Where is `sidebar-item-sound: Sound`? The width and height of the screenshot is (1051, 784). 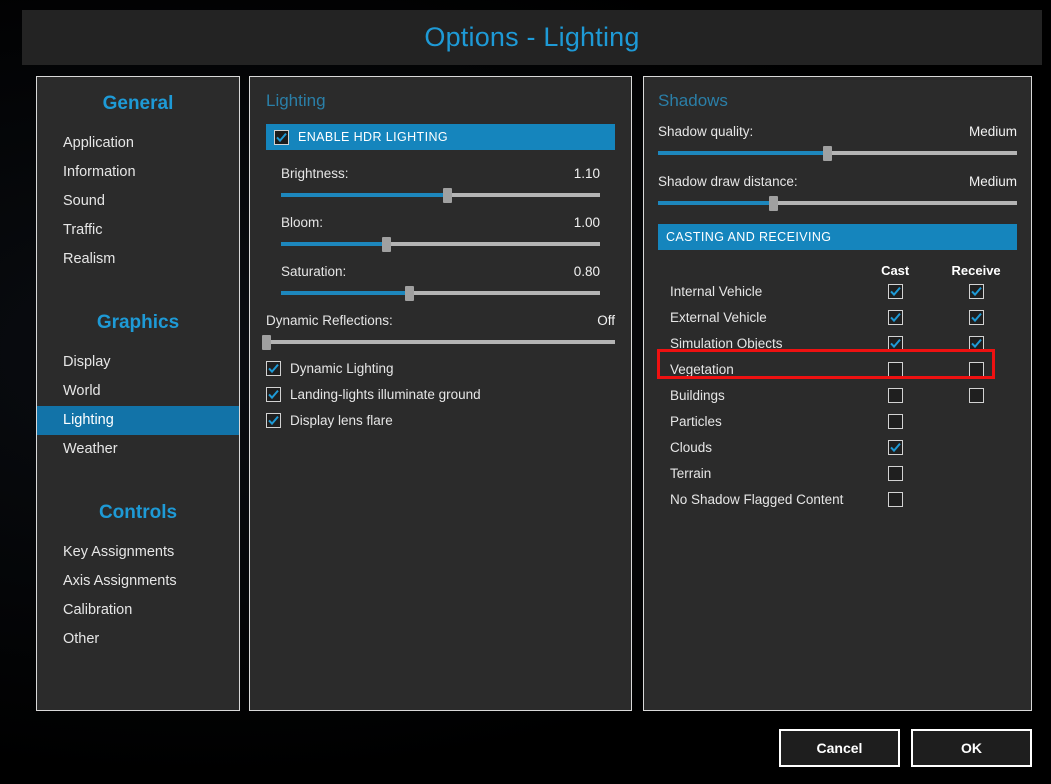
sidebar-item-sound: Sound is located at coordinates (138, 201).